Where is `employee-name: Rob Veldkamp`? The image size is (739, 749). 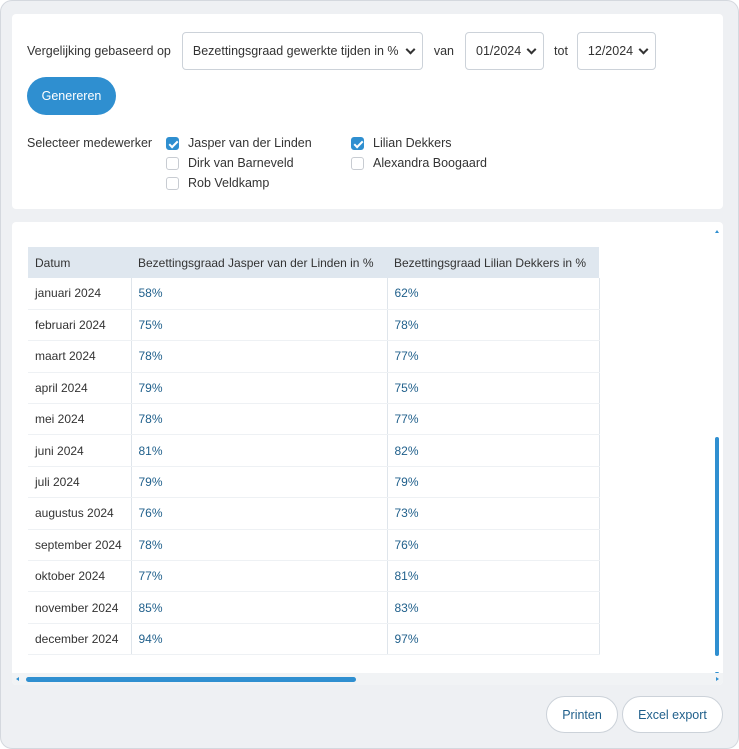
employee-name: Rob Veldkamp is located at coordinates (229, 183).